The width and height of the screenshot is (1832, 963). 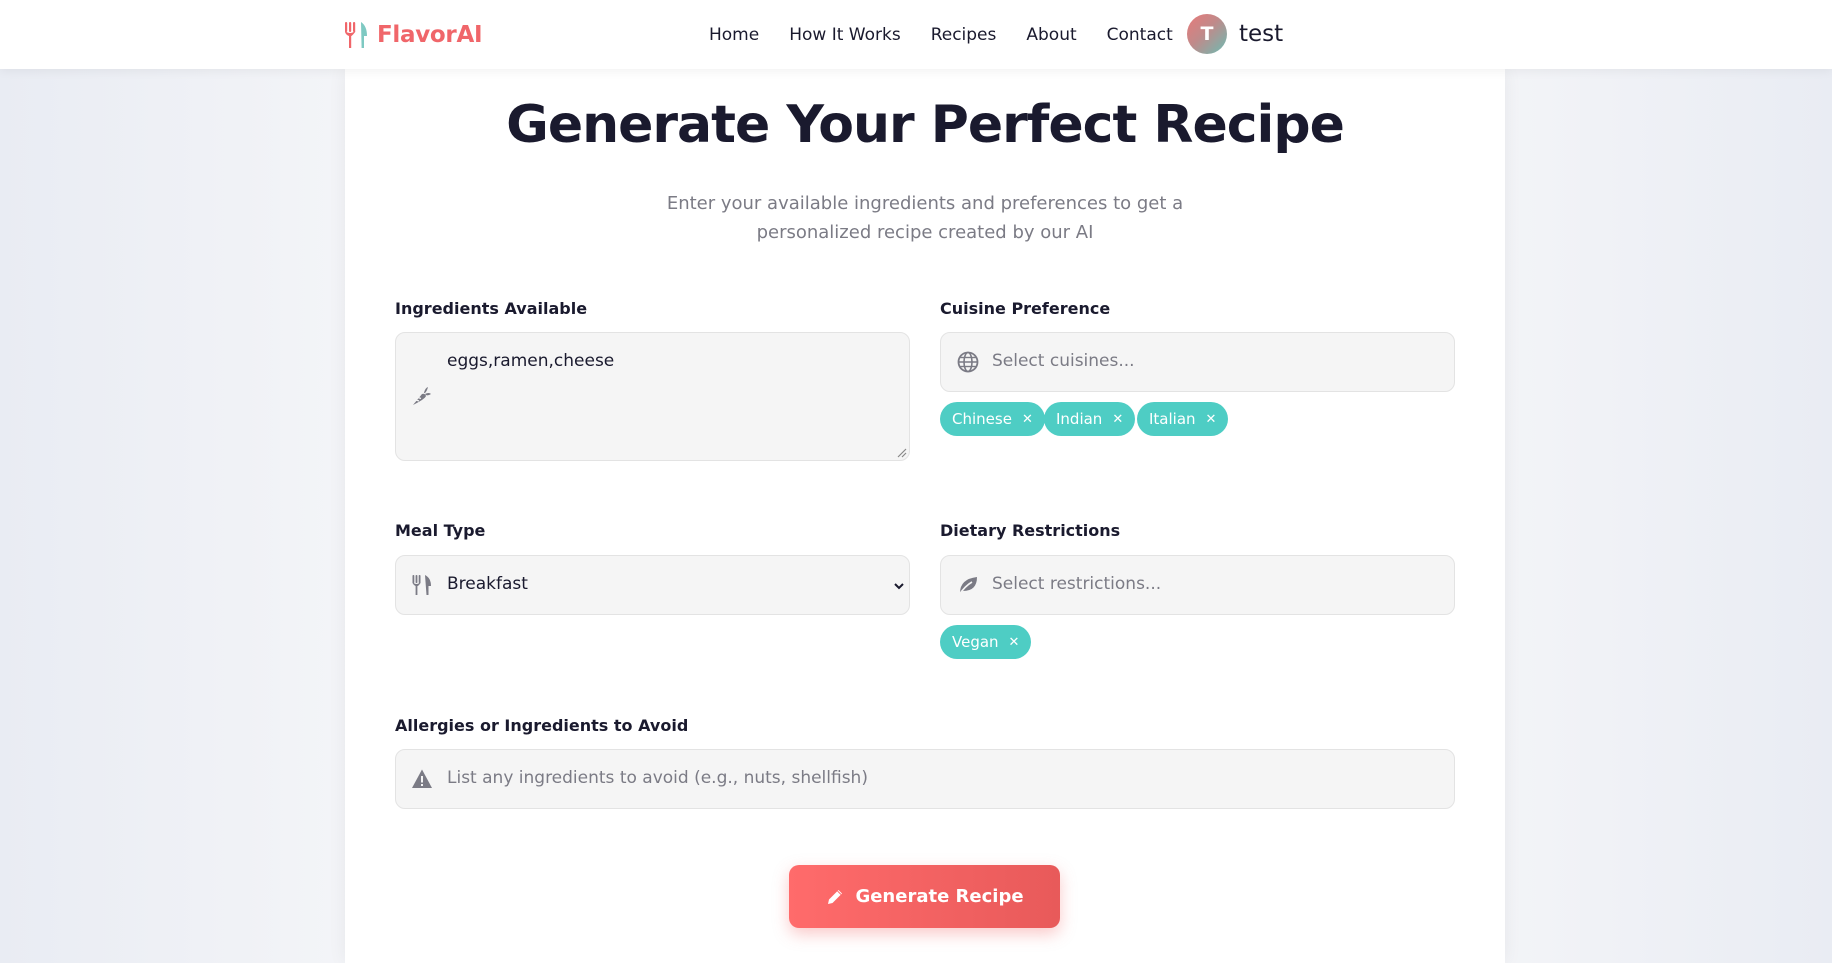 I want to click on cuisine-tag-label: Chinese, so click(x=982, y=419).